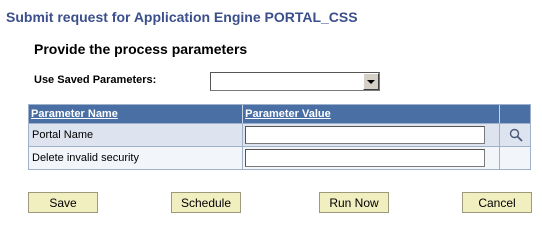 This screenshot has width=542, height=240. I want to click on magnifier-search-icon, so click(516, 135).